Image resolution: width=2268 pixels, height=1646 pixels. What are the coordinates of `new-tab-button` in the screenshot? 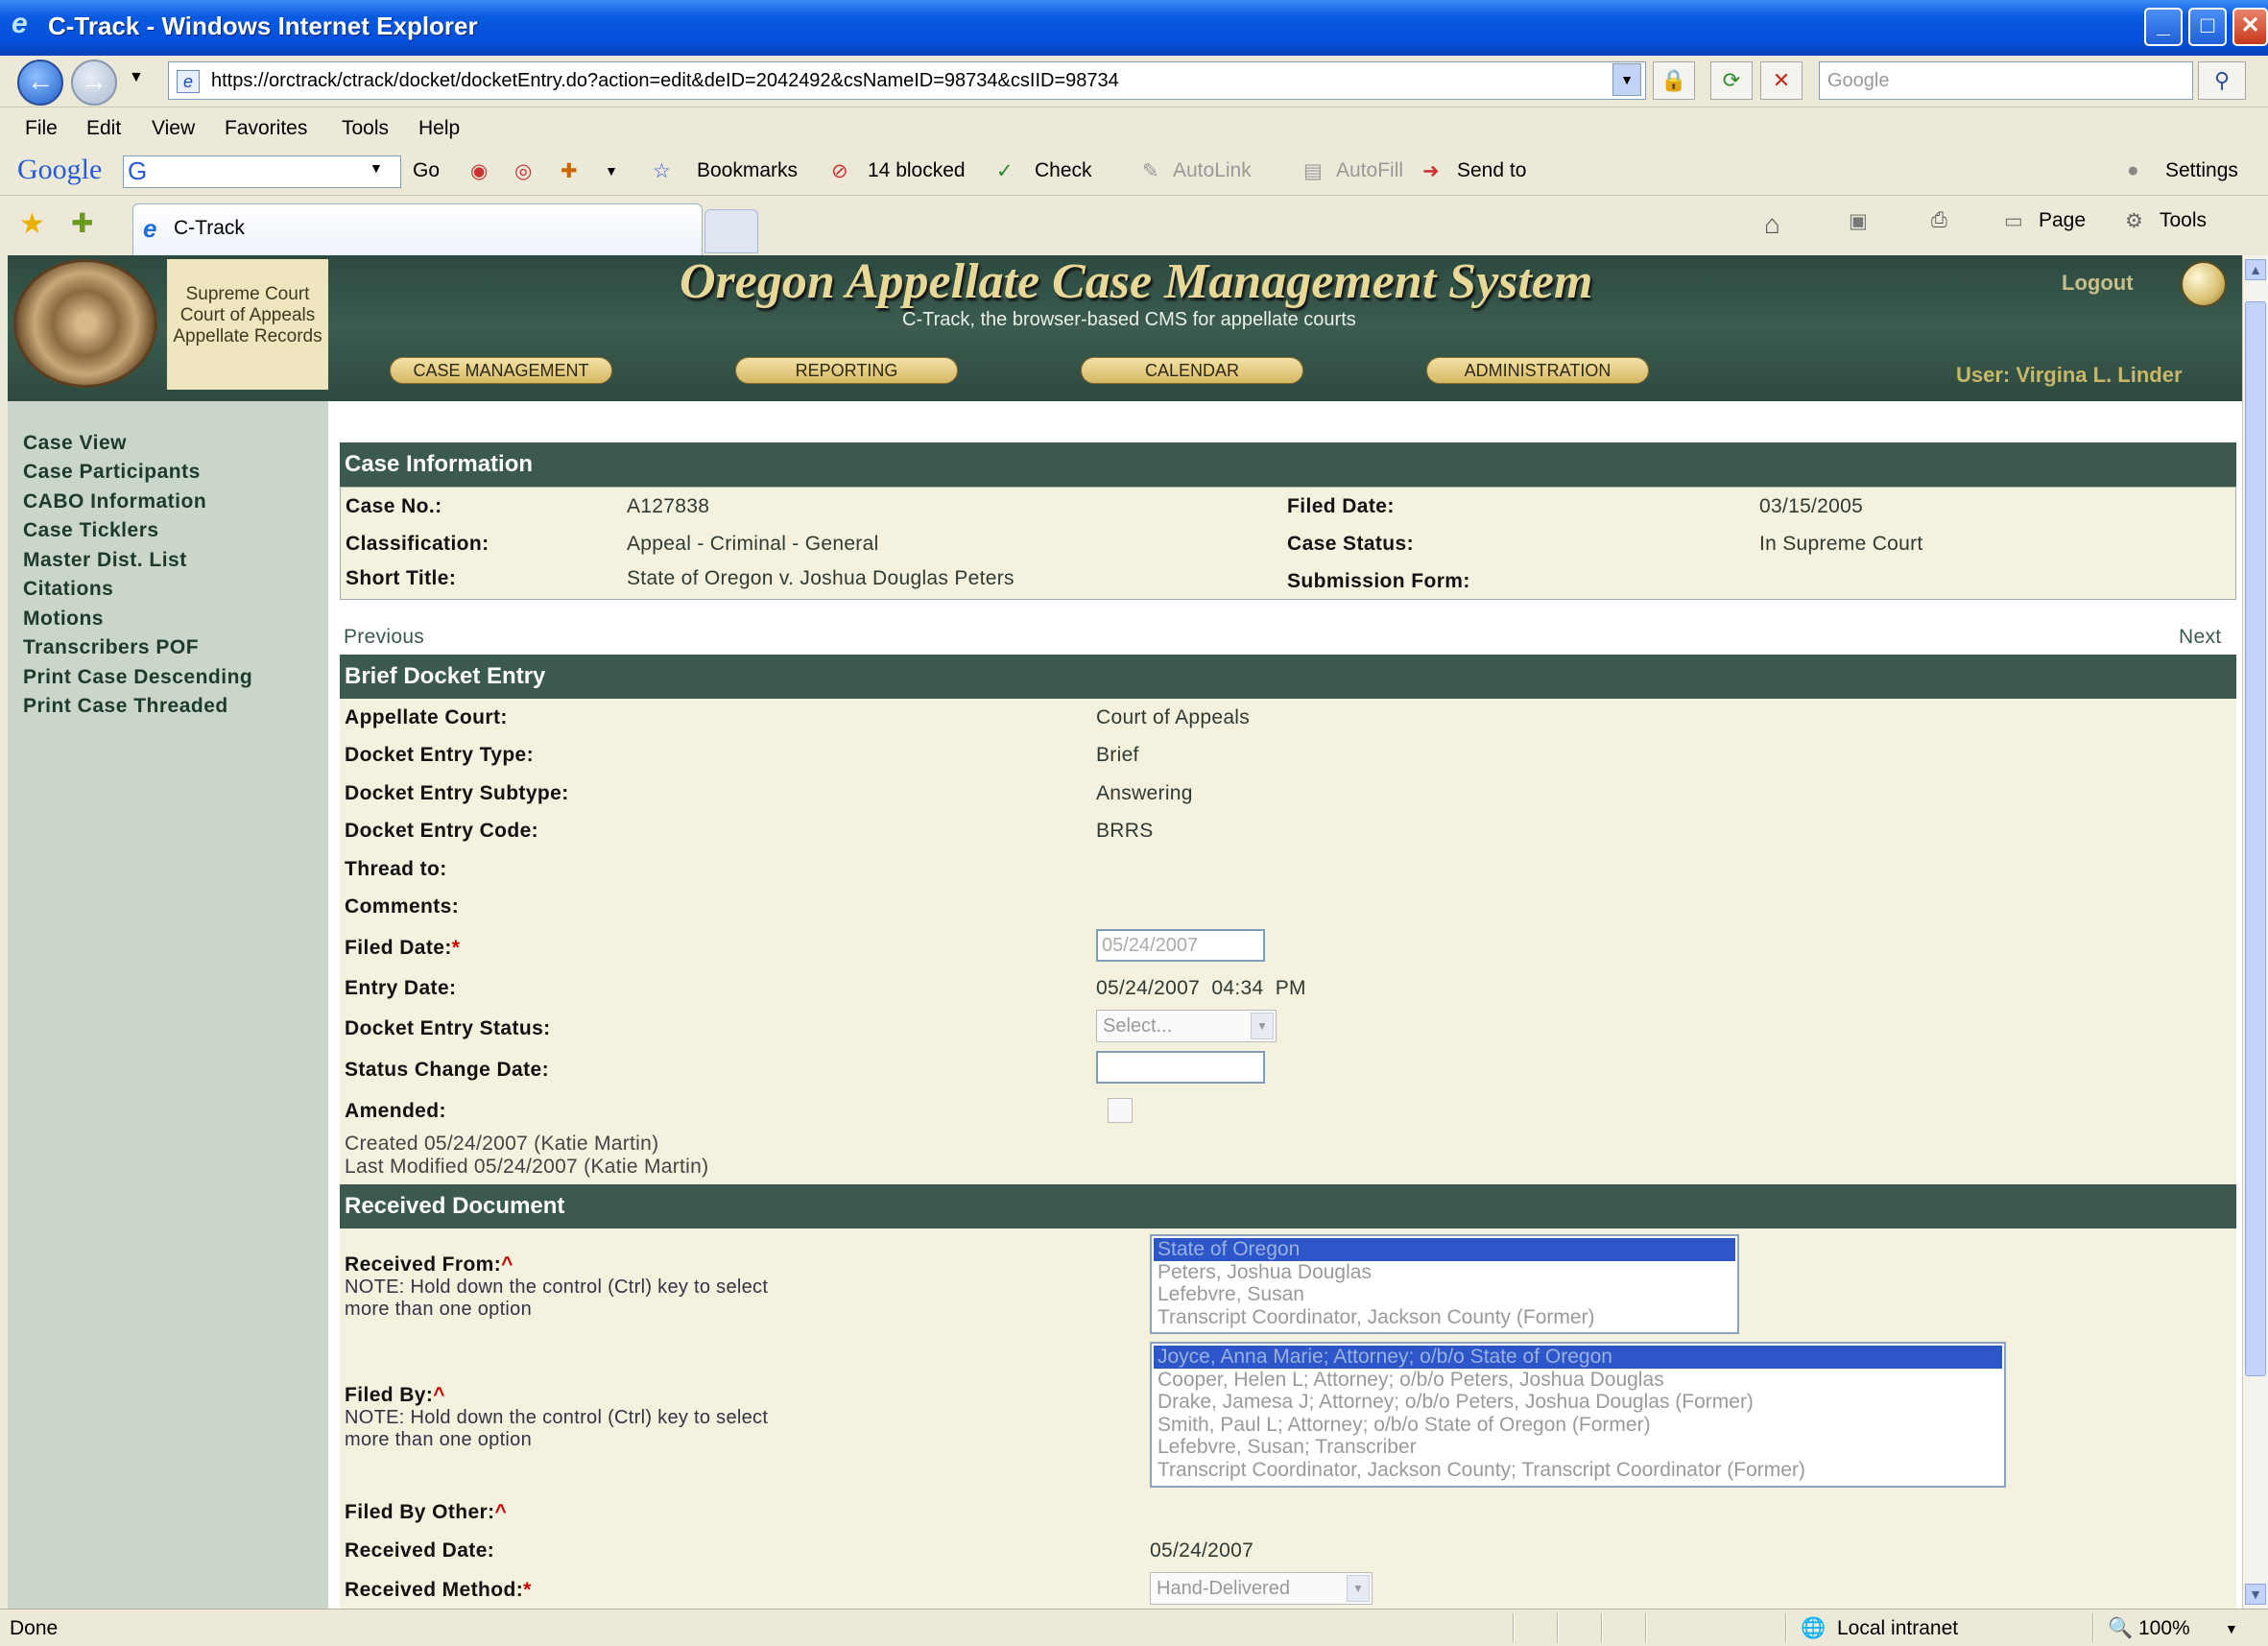 It's located at (731, 231).